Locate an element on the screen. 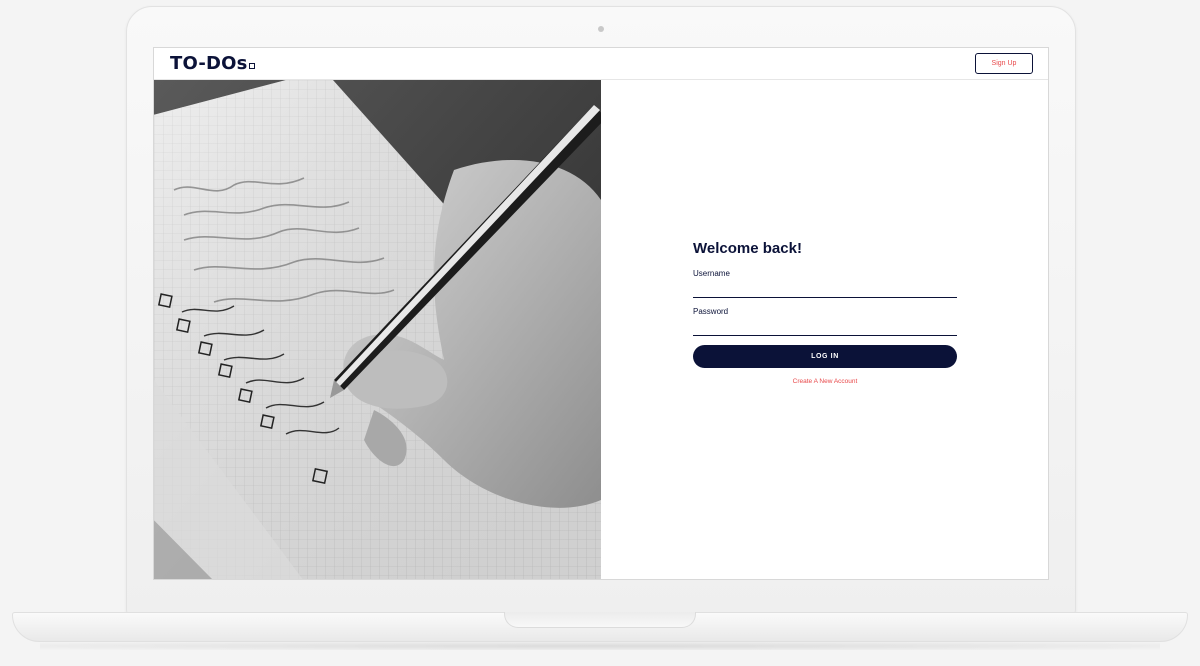 The height and width of the screenshot is (666, 1200). password-label: Password is located at coordinates (711, 311).